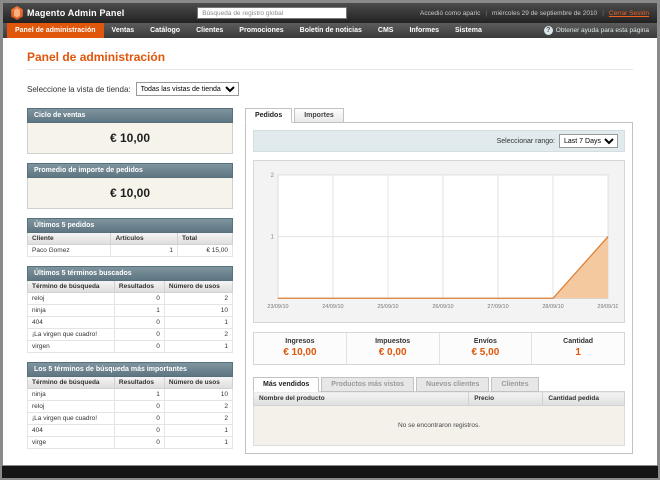 The image size is (660, 480). Describe the element at coordinates (319, 115) in the screenshot. I see `tab-importes: Importes` at that location.